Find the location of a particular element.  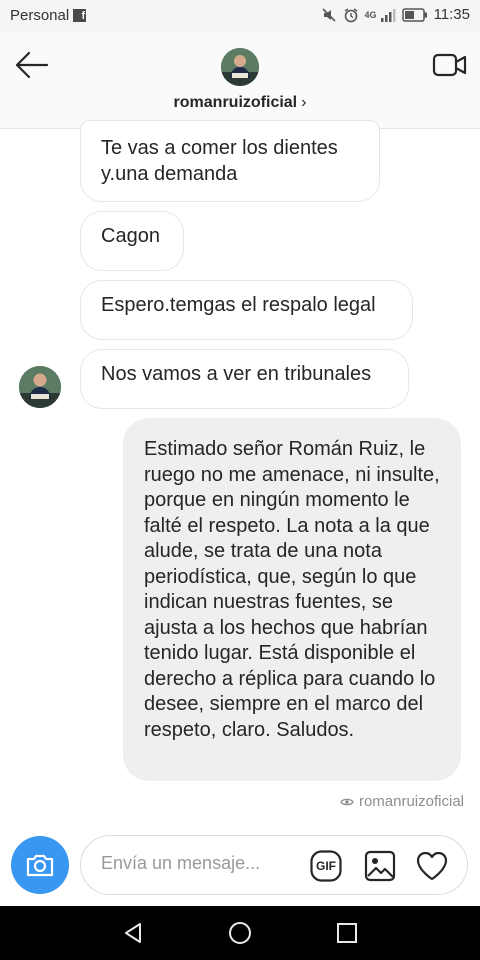

sender-avatar is located at coordinates (40, 387).